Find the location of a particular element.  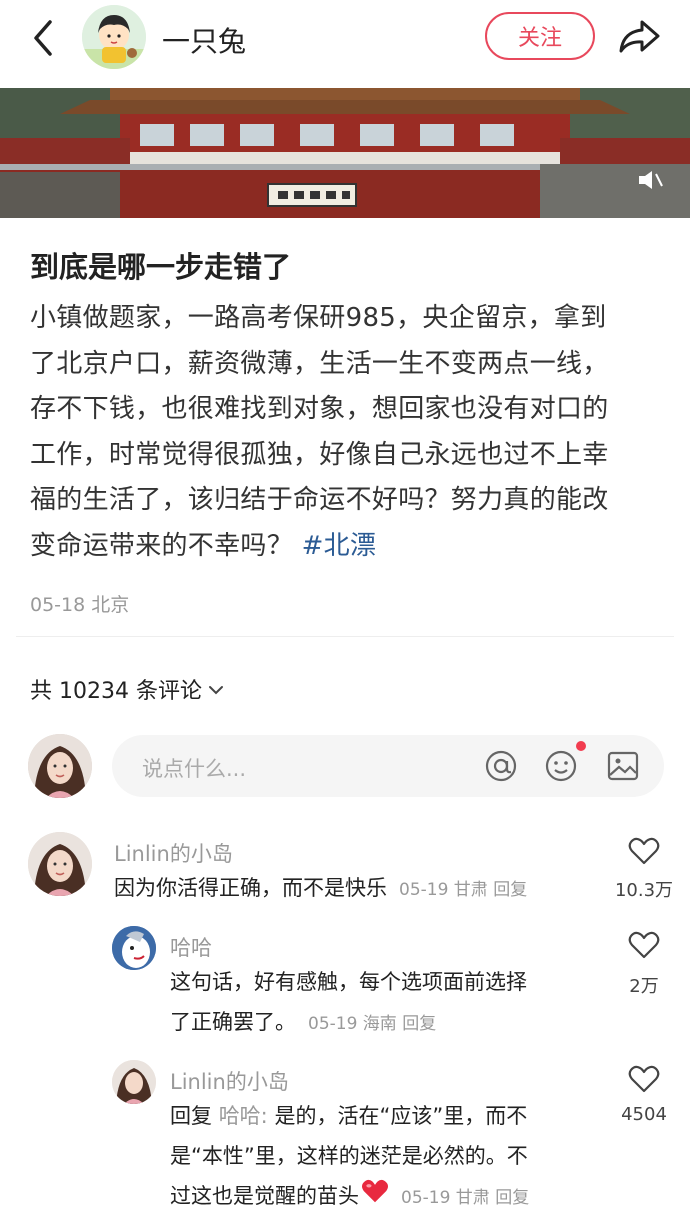

comment-line: 了正确罢了。 05-19 海南 回复 is located at coordinates (348, 1023).